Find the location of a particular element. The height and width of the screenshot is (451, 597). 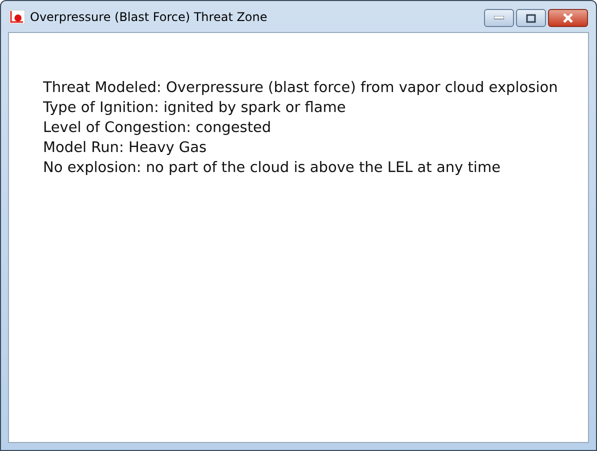

close-button is located at coordinates (568, 18).